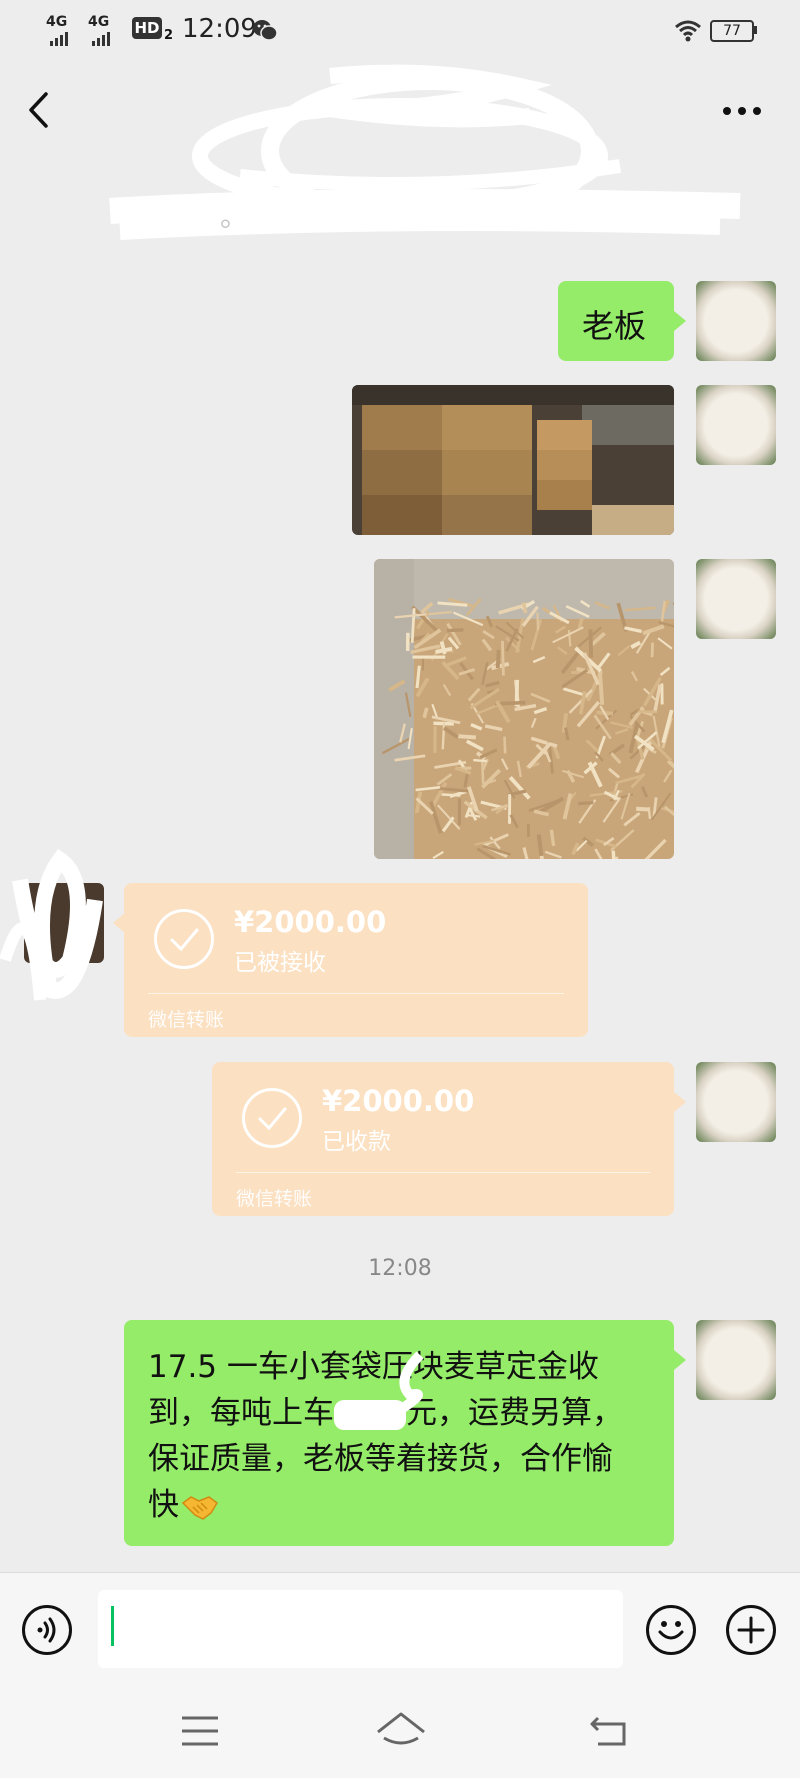  Describe the element at coordinates (443, 1139) in the screenshot. I see `transfer-card-sent: ¥2000.00 已收款 微信转账` at that location.